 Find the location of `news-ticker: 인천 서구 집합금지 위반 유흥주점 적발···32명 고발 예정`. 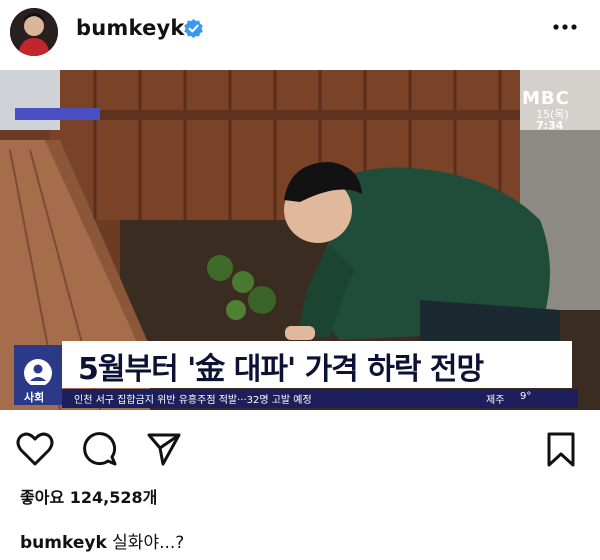

news-ticker: 인천 서구 집합금지 위반 유흥주점 적발···32명 고발 예정 is located at coordinates (193, 400).